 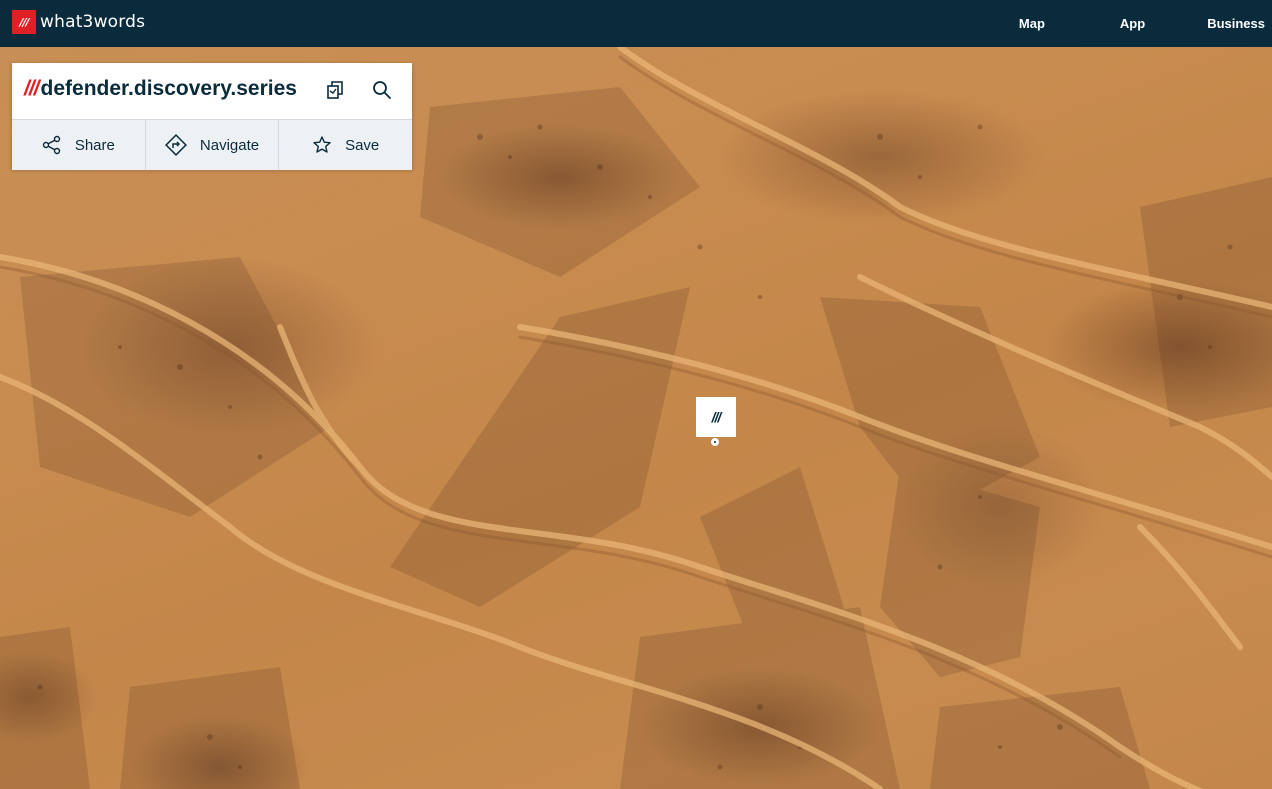 What do you see at coordinates (1236, 23) in the screenshot?
I see `nav-link-business: Business` at bounding box center [1236, 23].